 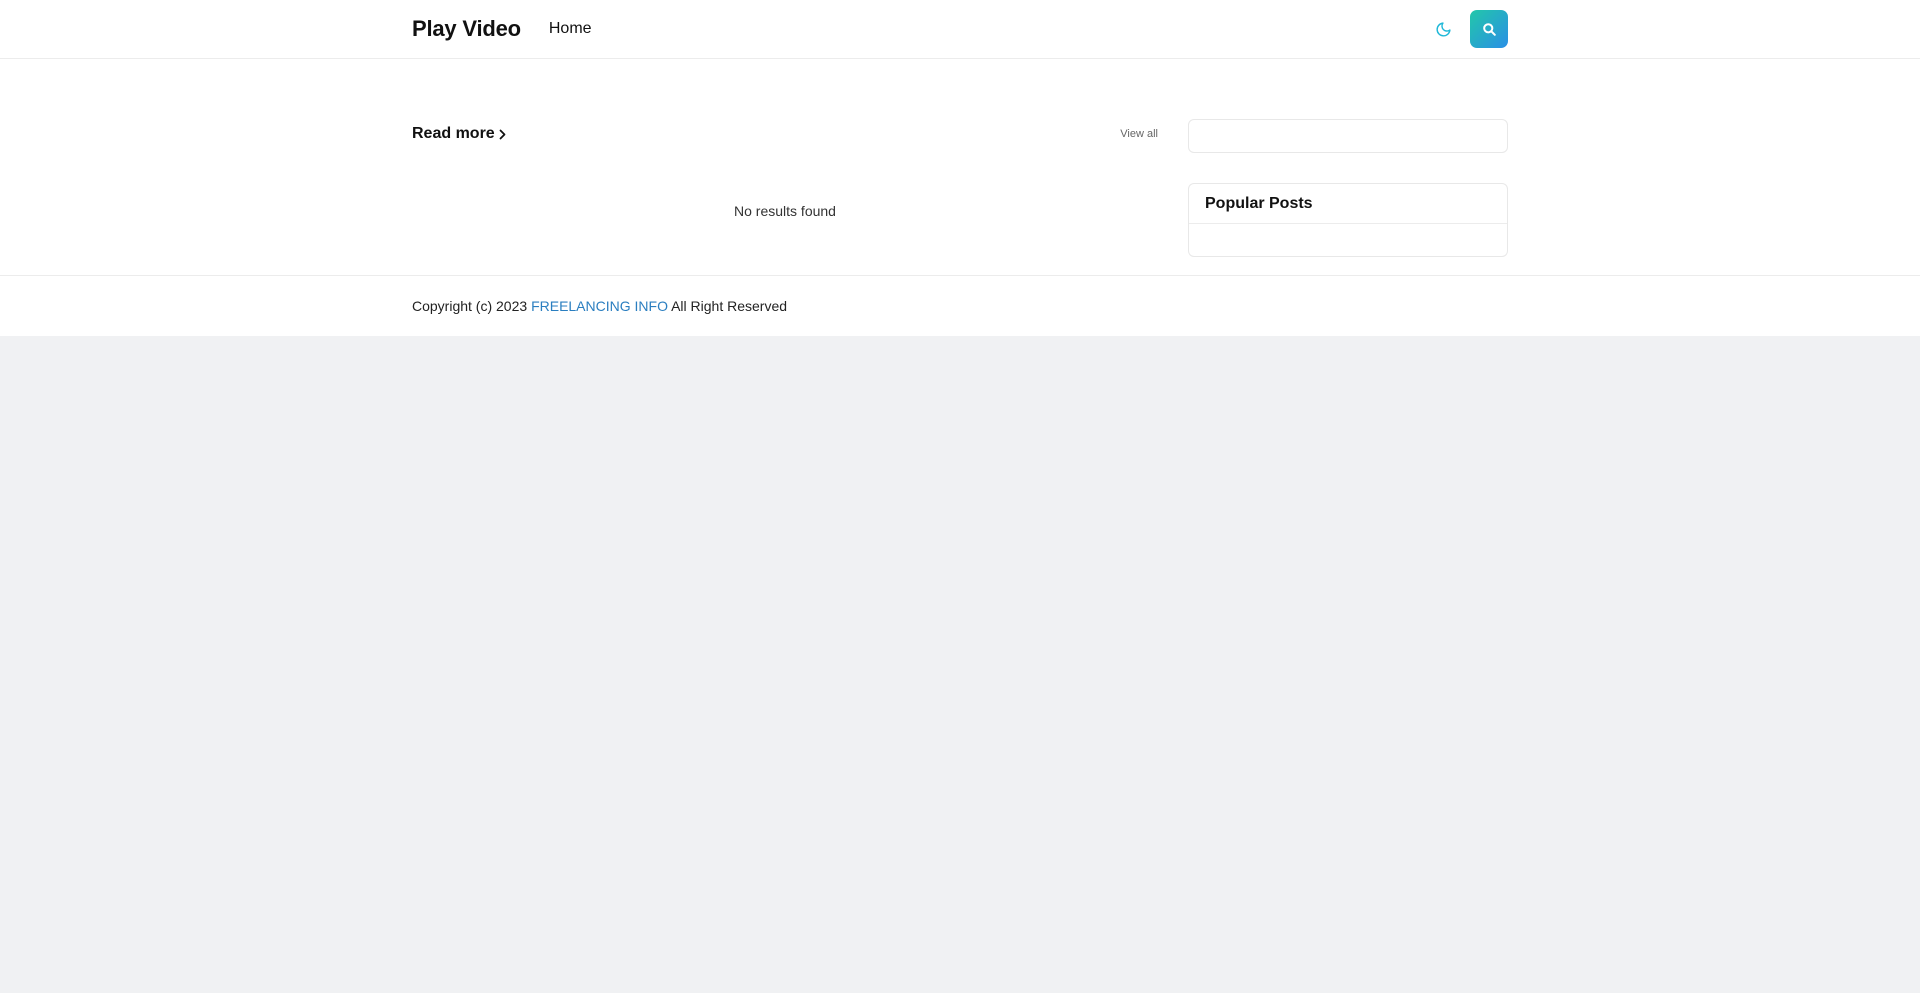 I want to click on rights-text: All Right Reserved, so click(x=729, y=306).